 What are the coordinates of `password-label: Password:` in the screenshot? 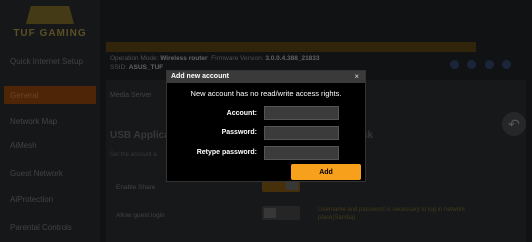 It's located at (239, 132).